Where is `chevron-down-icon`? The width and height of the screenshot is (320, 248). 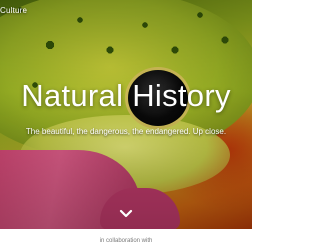 chevron-down-icon is located at coordinates (126, 213).